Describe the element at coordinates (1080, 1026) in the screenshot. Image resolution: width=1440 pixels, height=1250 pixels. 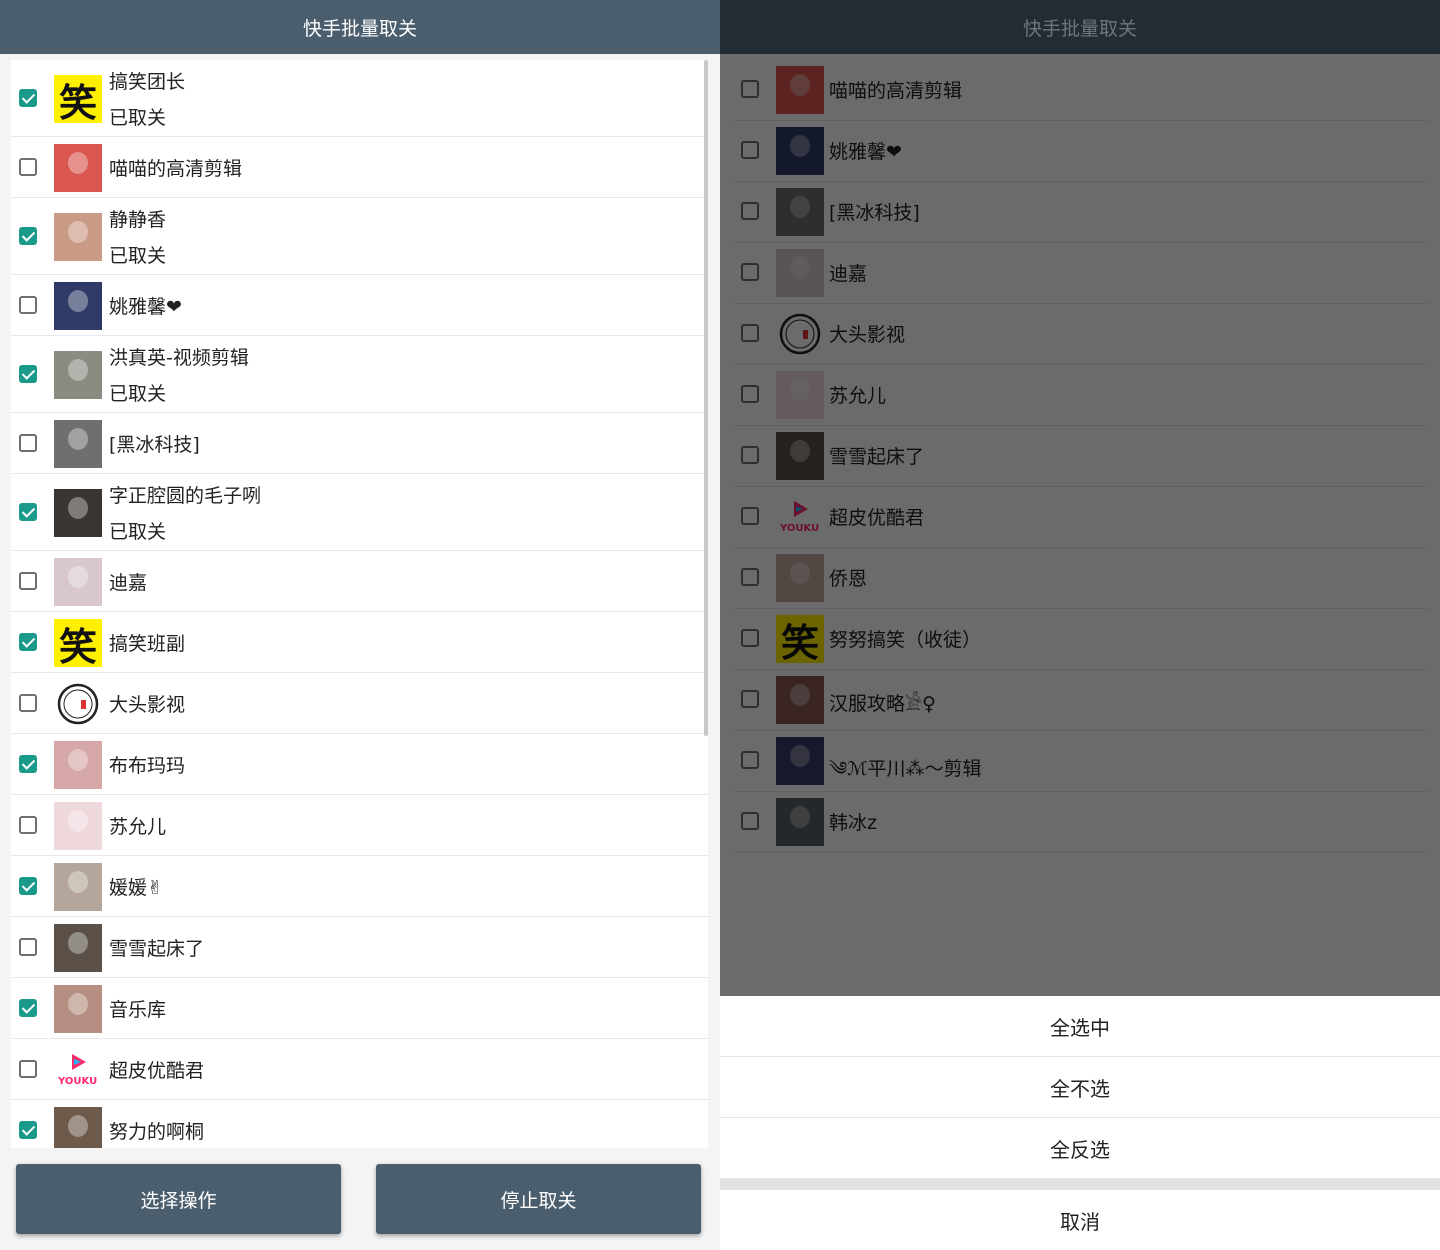
I see `select-all-option: 全选中` at that location.